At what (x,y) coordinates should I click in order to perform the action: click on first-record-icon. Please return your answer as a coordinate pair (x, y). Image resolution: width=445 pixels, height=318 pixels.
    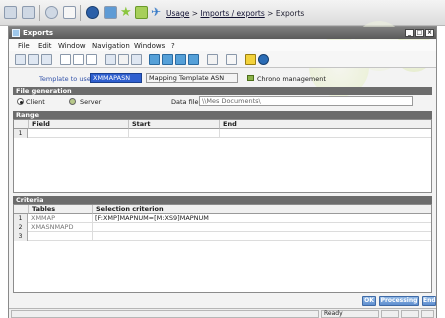
    Looking at the image, I should click on (110, 59).